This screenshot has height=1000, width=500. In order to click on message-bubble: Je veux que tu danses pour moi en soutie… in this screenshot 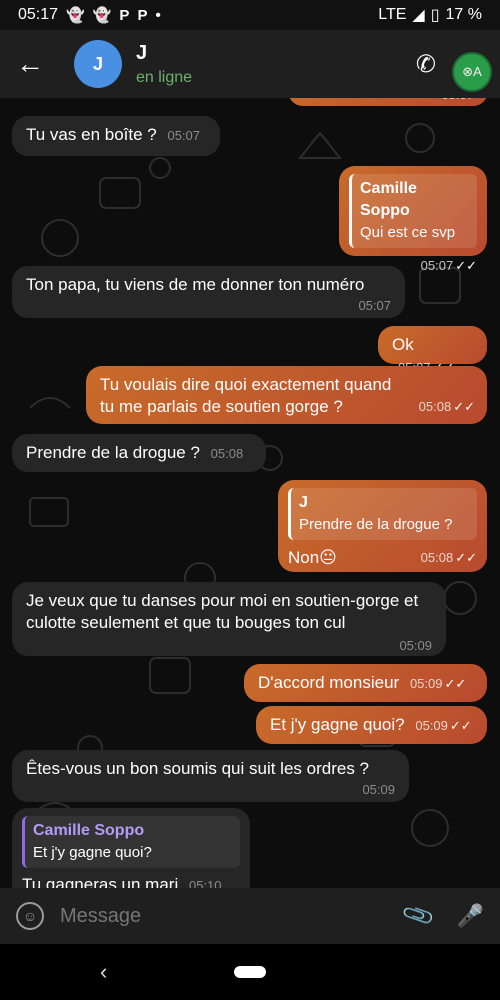, I will do `click(229, 619)`.